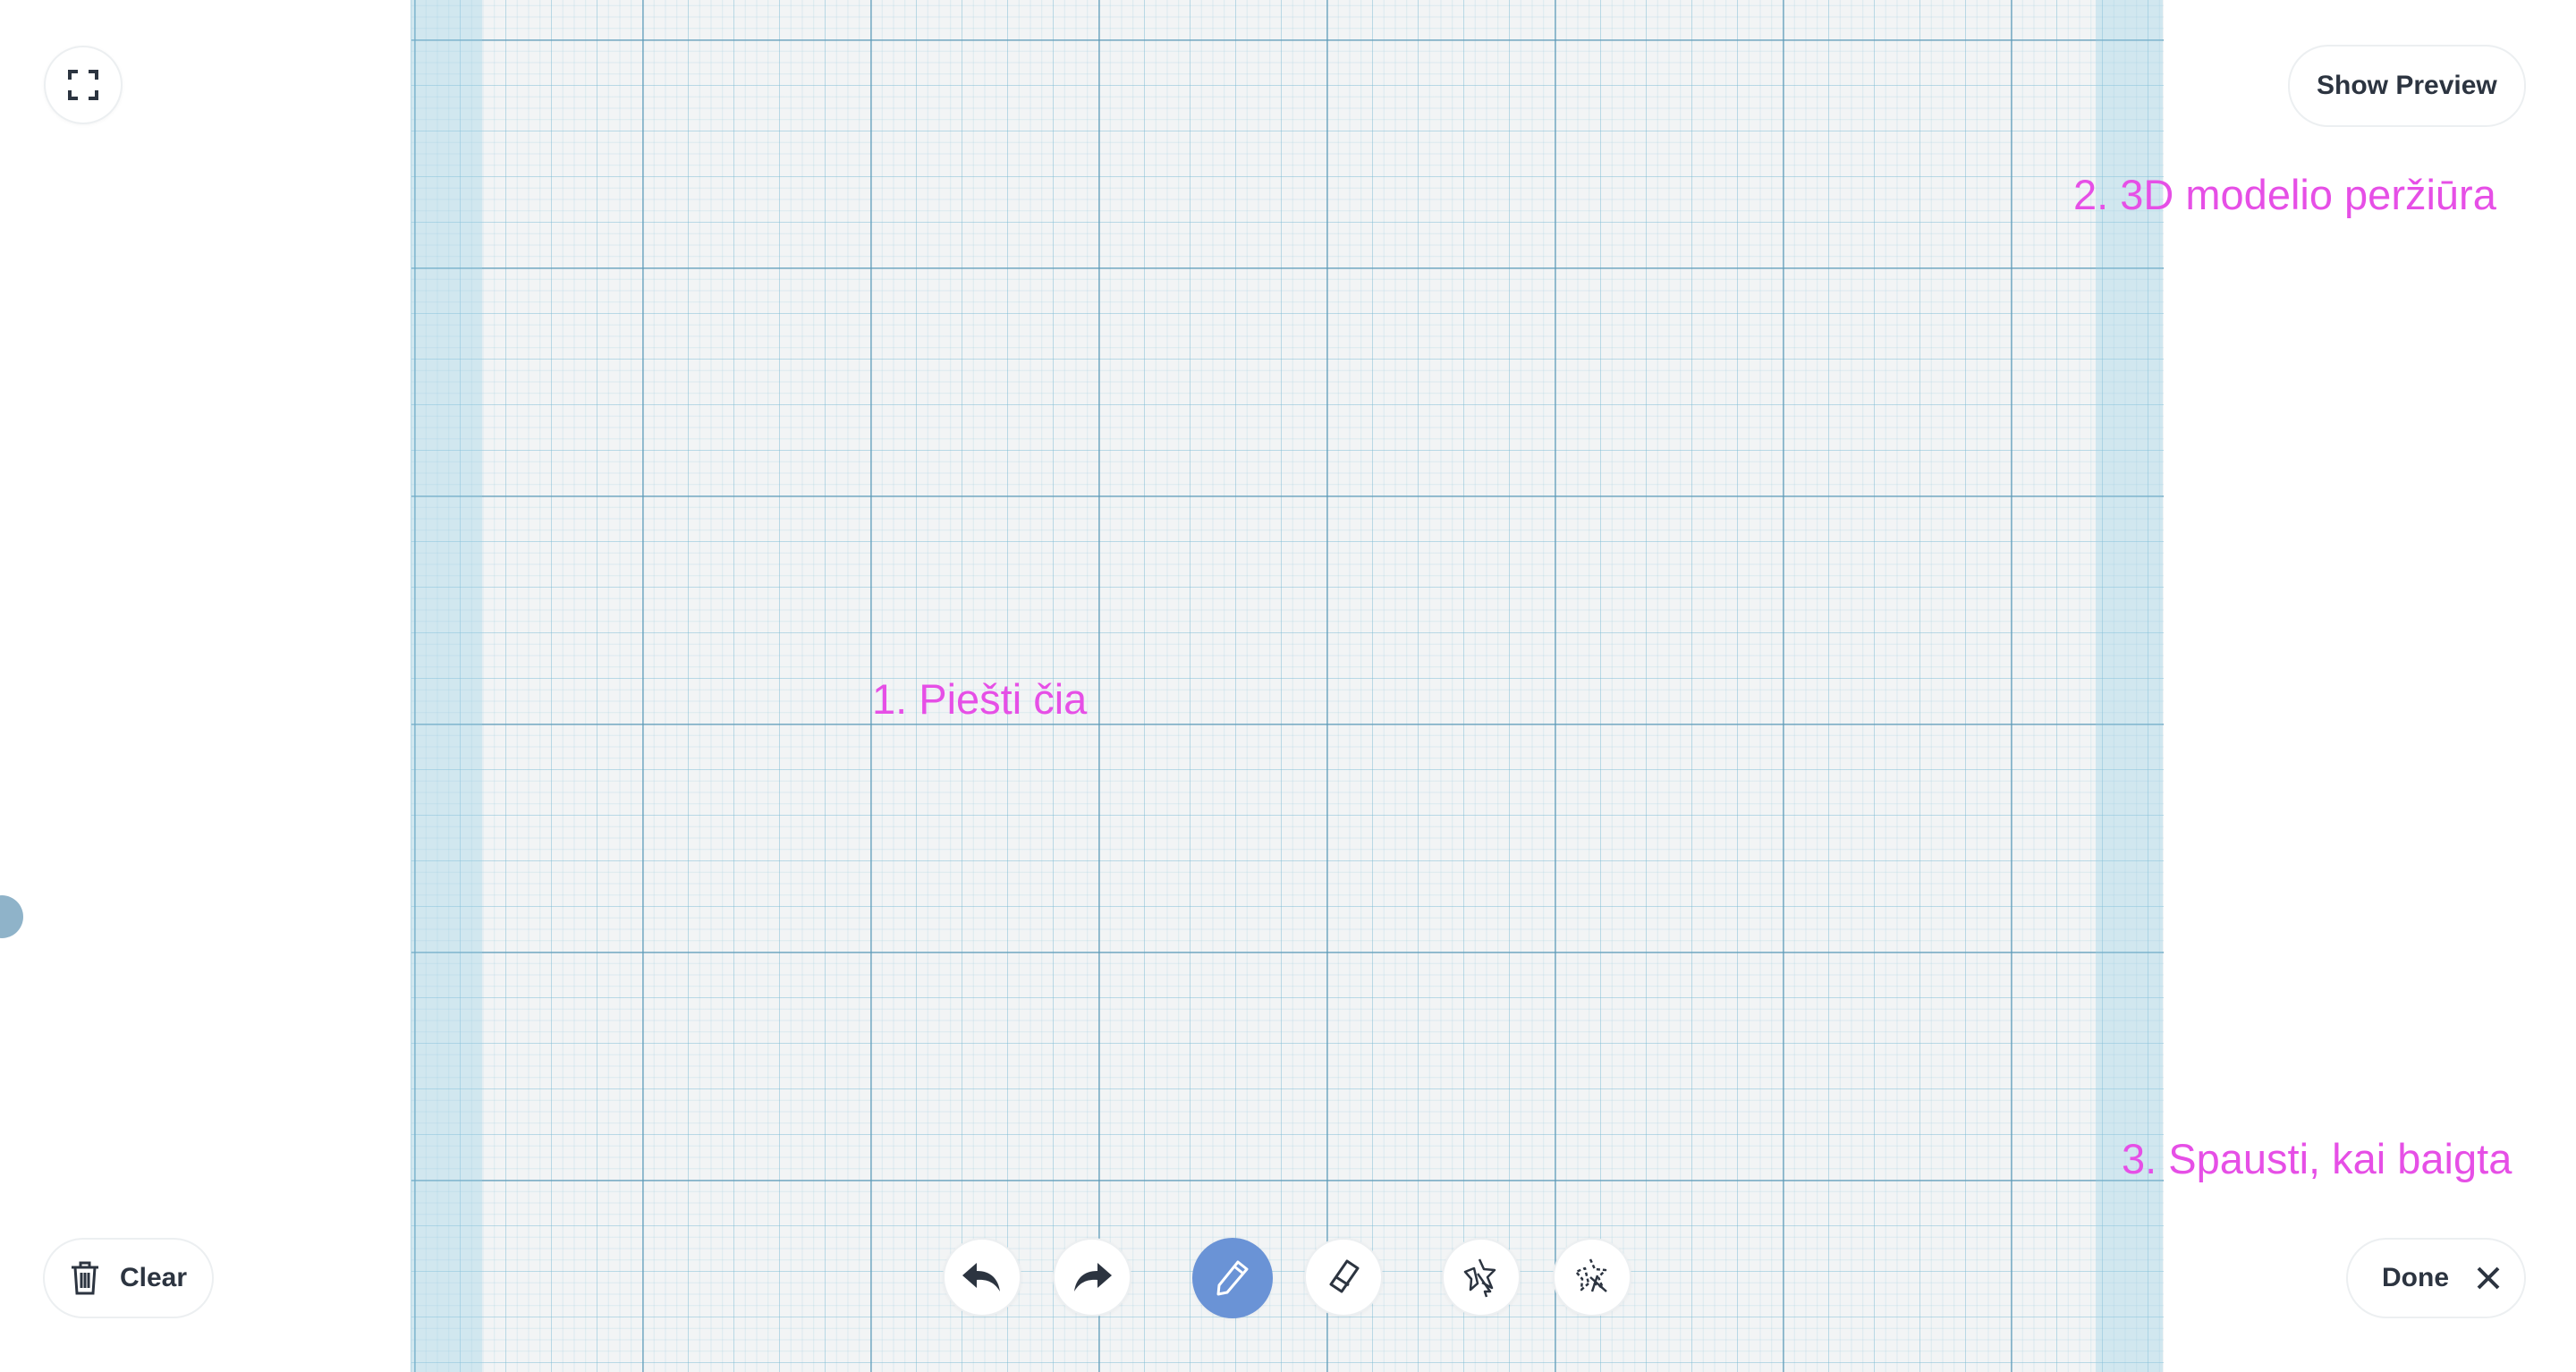  I want to click on show-preview-button: Show Preview, so click(2407, 86).